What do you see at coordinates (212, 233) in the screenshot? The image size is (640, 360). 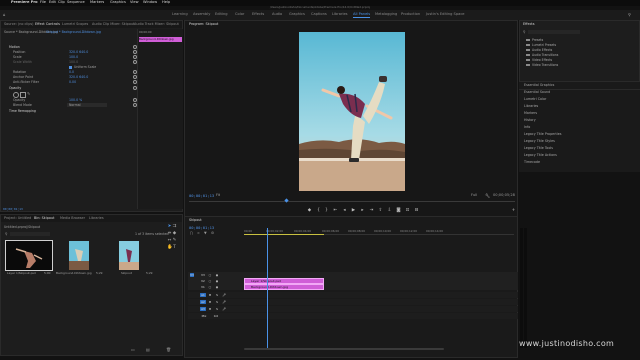 I see `wrench-icon: ⚙` at bounding box center [212, 233].